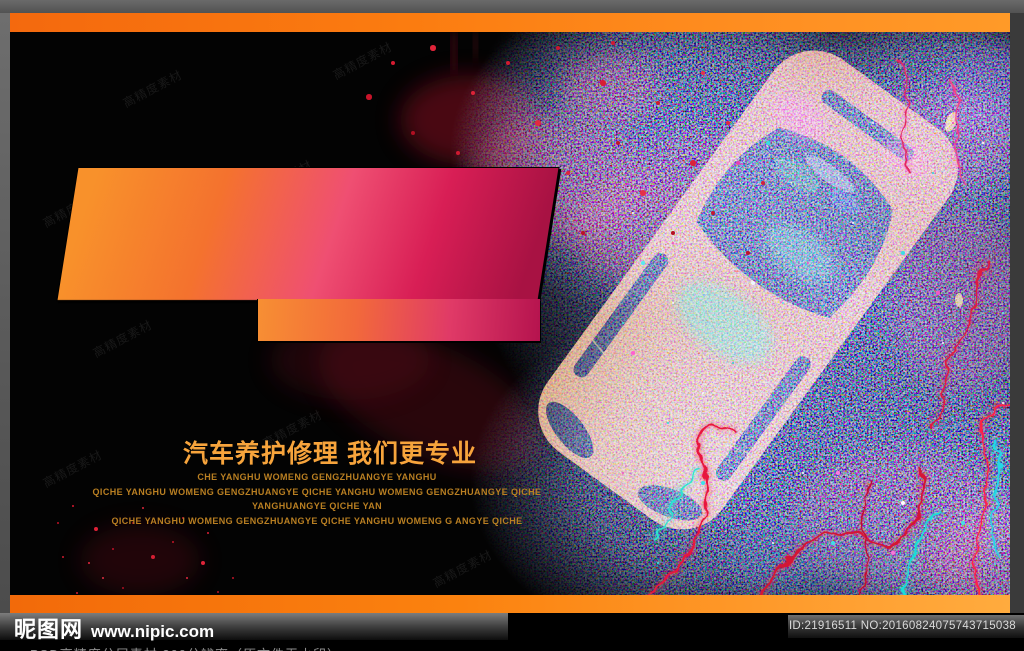 The width and height of the screenshot is (1024, 651). Describe the element at coordinates (512, 6) in the screenshot. I see `frame-strip-top` at that location.